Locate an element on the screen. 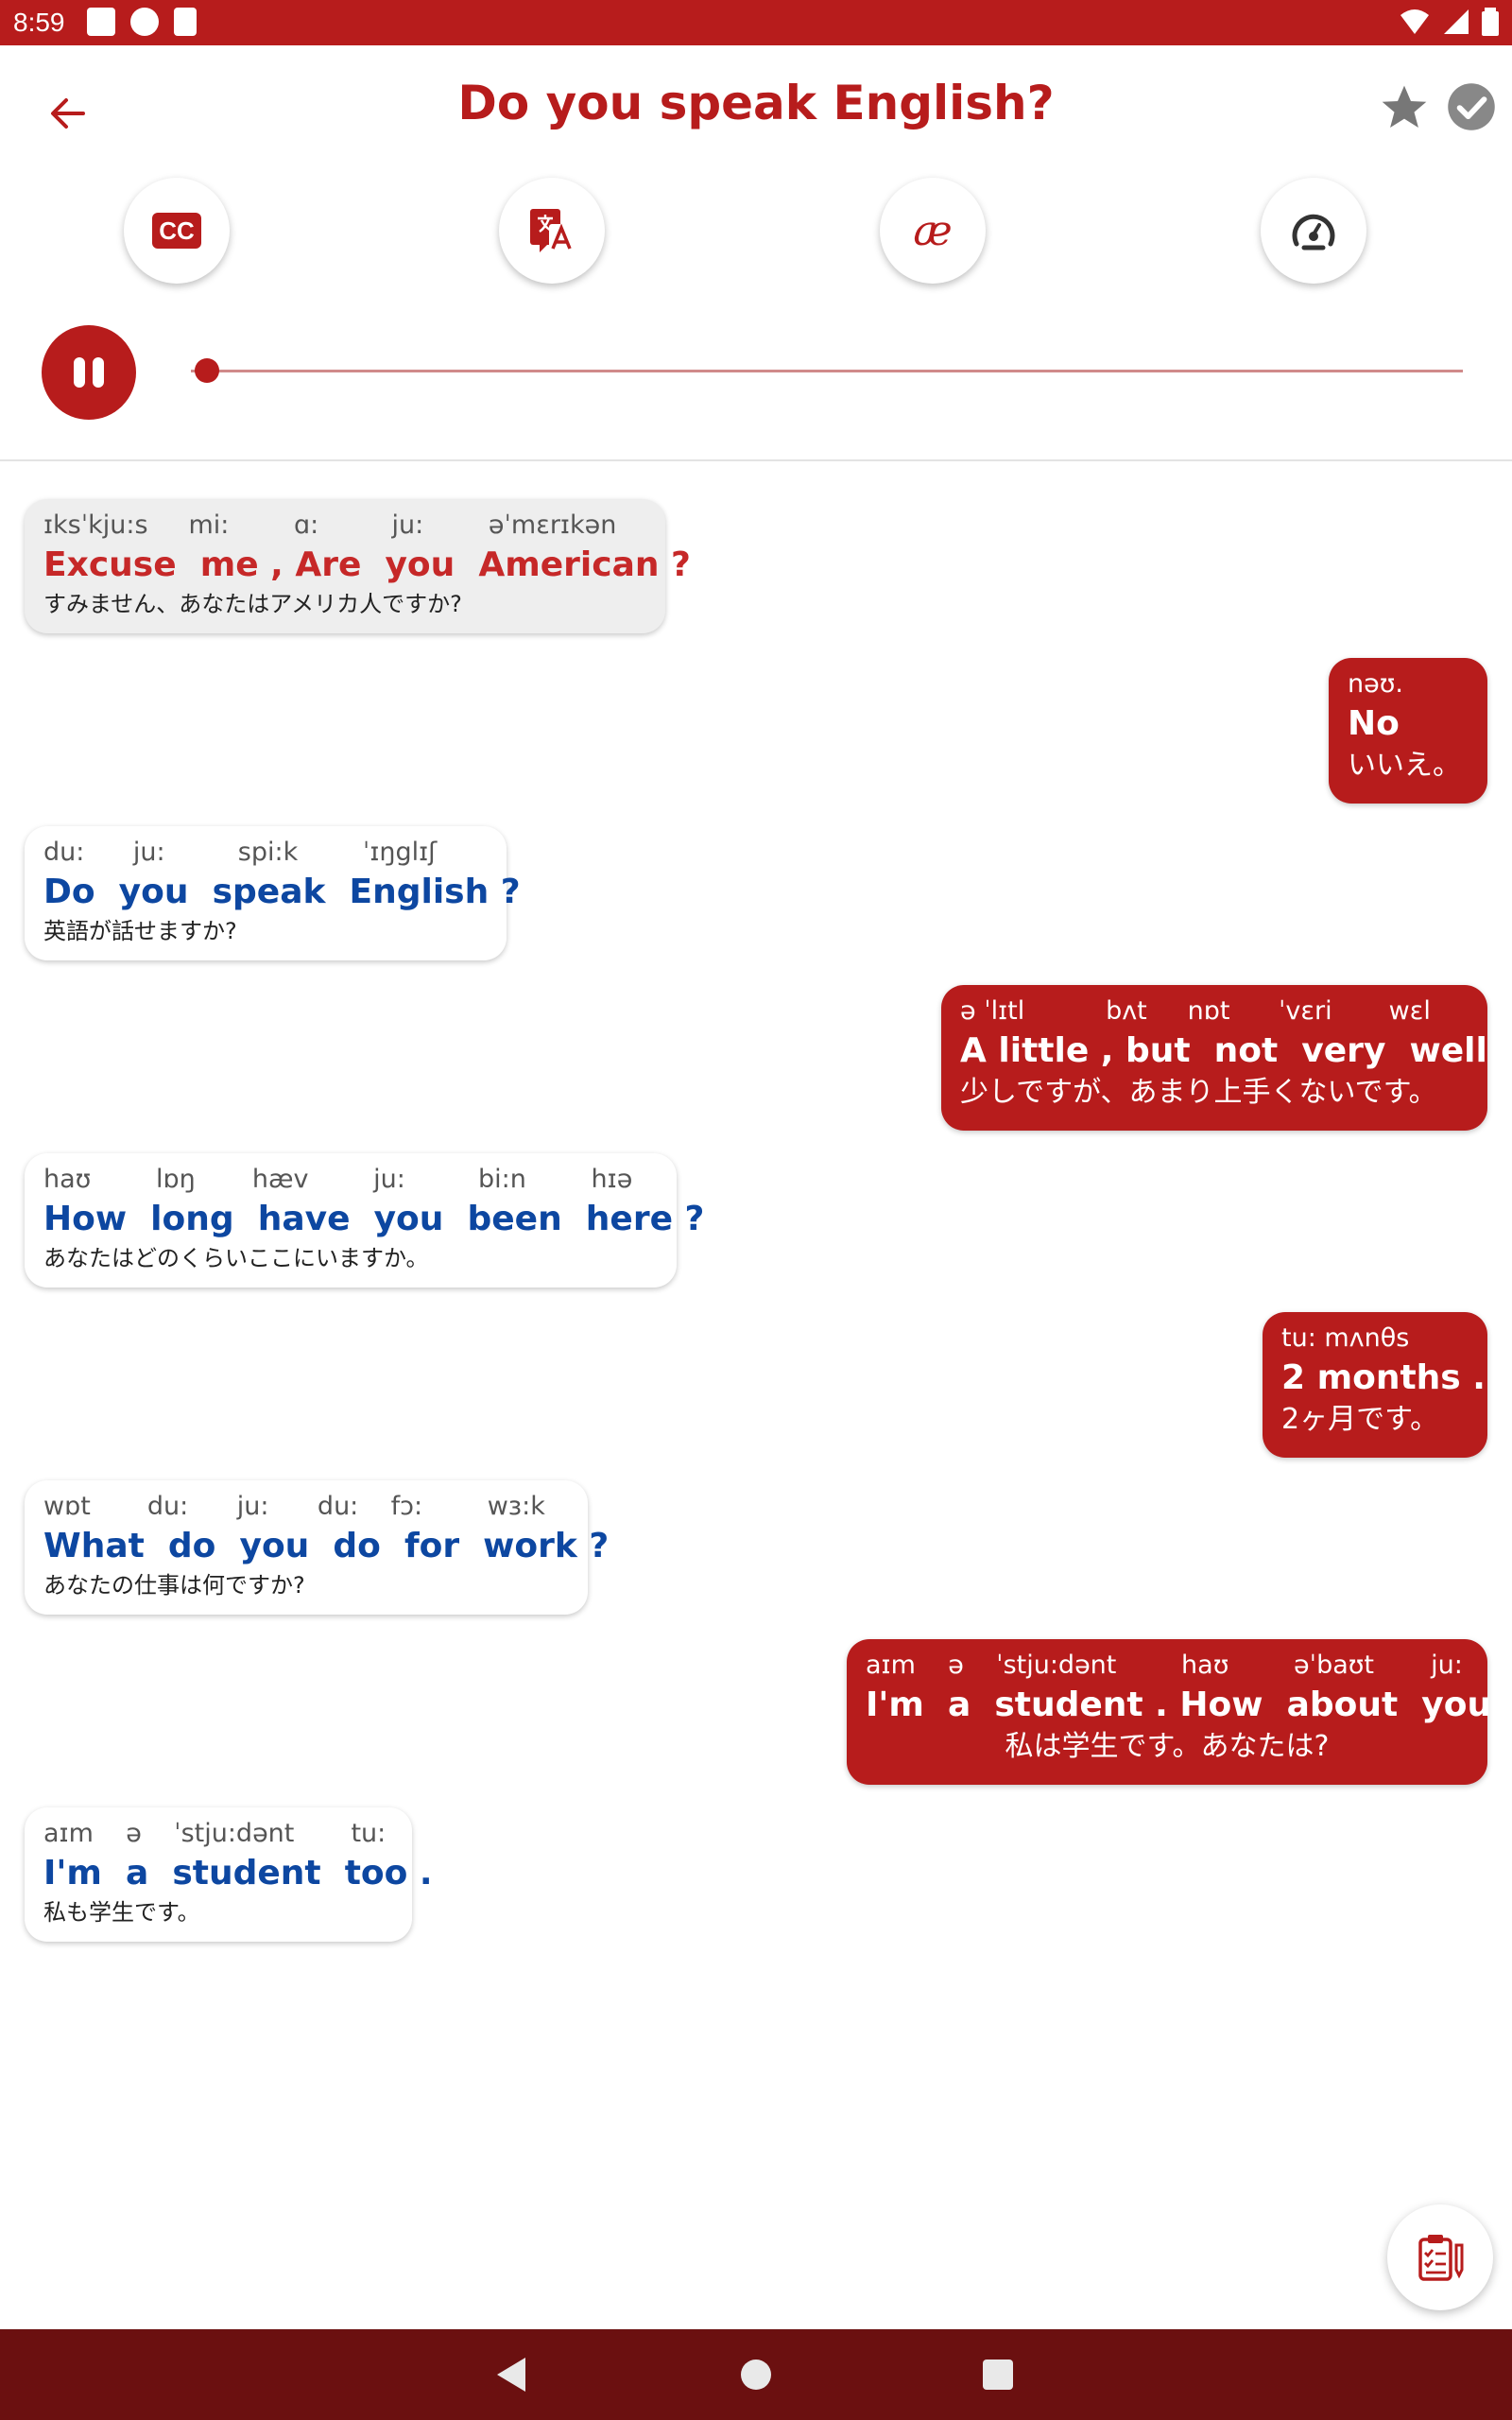  quiz-fab-button is located at coordinates (1440, 2257).